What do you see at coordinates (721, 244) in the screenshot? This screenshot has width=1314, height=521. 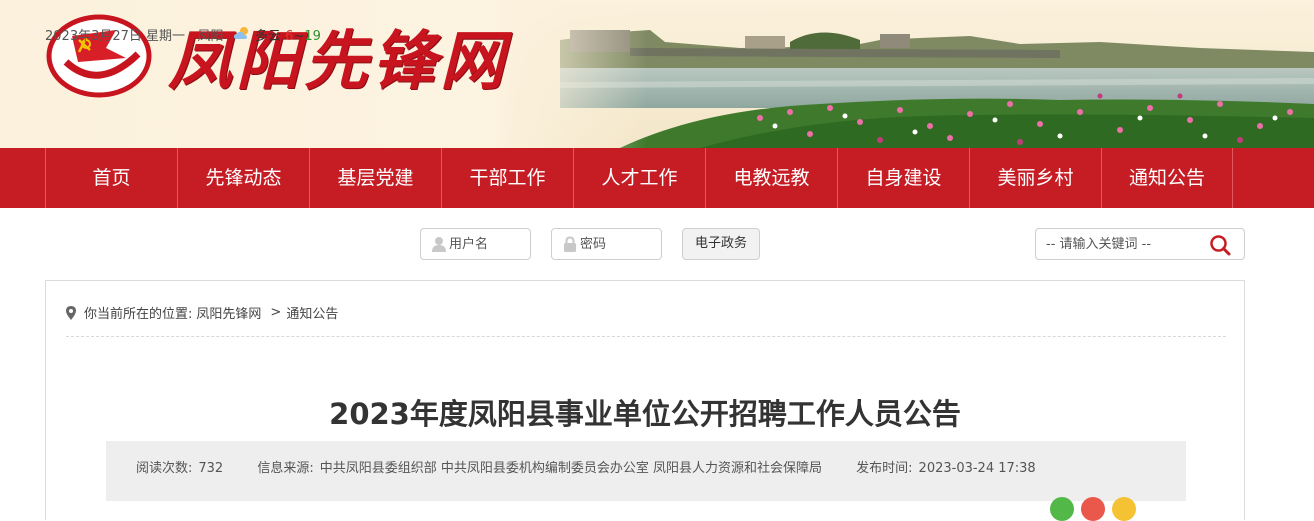 I see `e-government-button: 电子政务` at bounding box center [721, 244].